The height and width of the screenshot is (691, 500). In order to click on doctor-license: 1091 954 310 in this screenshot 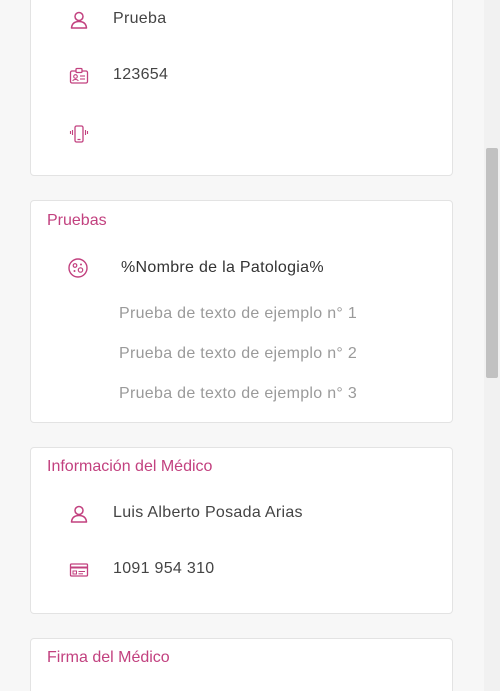, I will do `click(164, 568)`.